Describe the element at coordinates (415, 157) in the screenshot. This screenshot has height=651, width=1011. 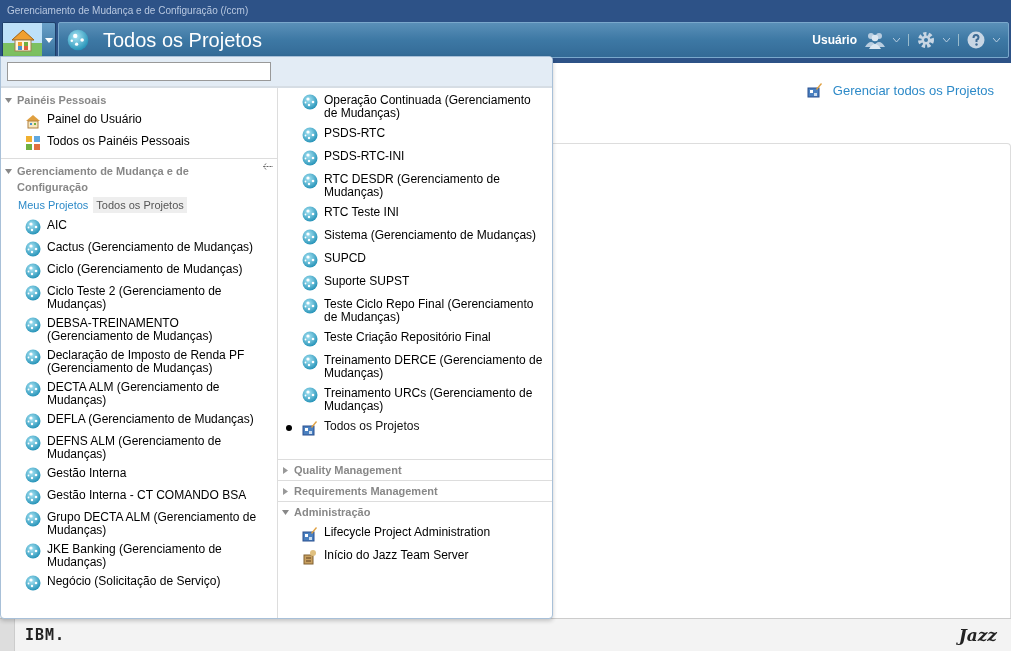
I see `menu-item: PSDS-RTC-INI` at that location.